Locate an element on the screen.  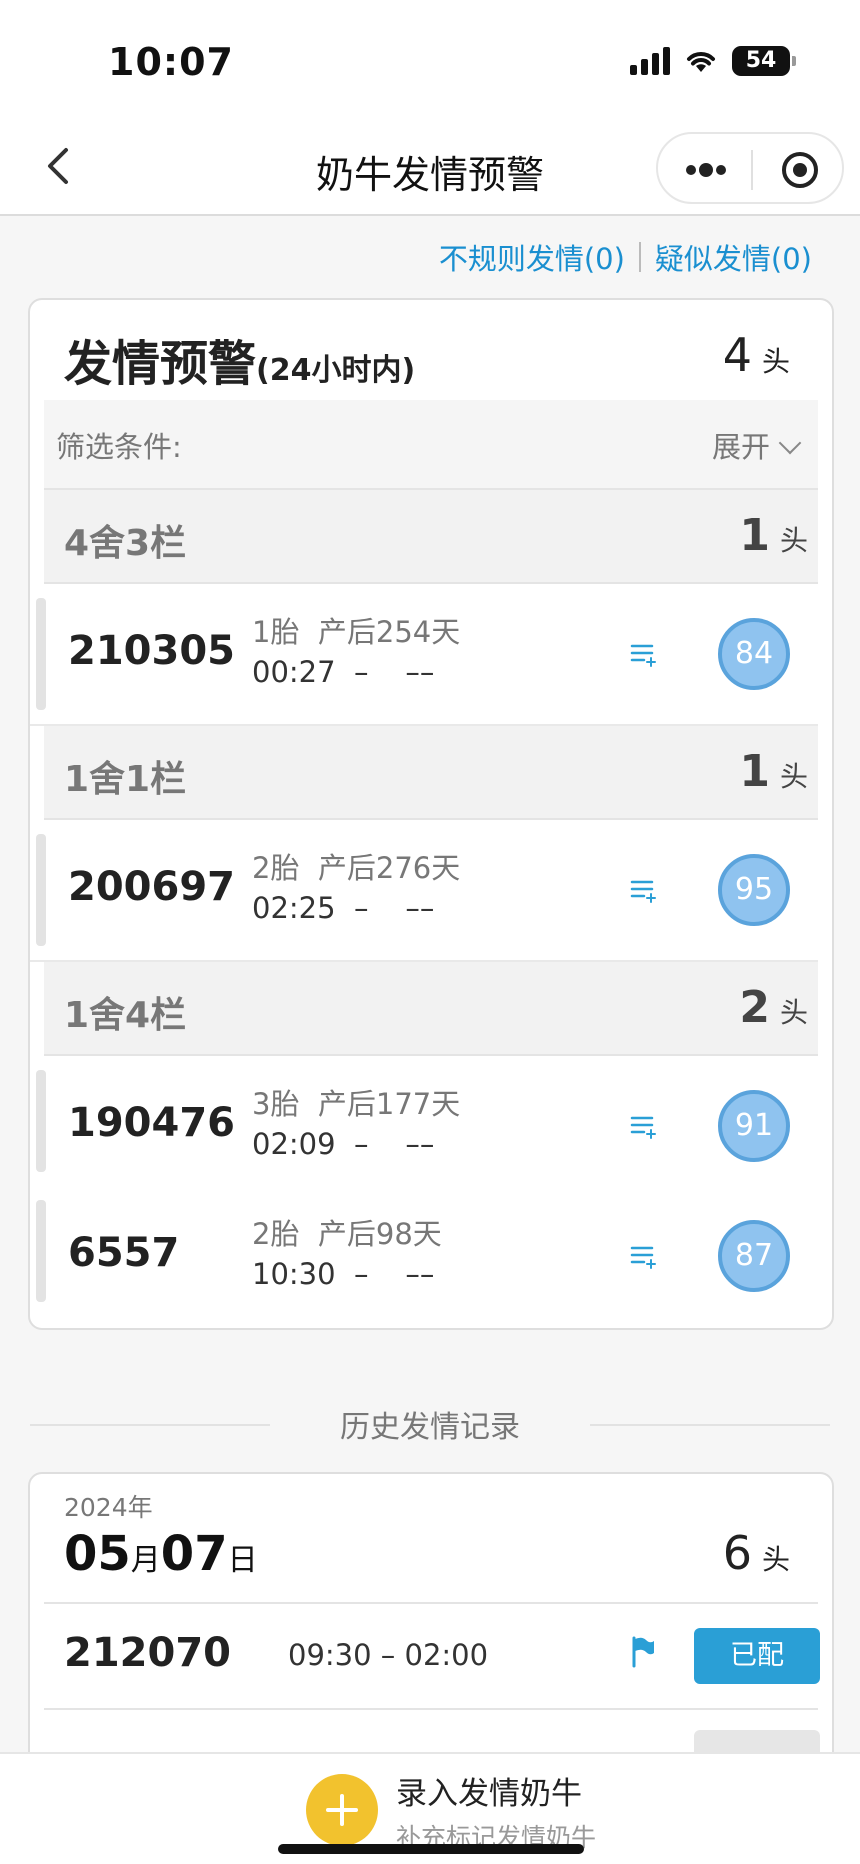
suspected-estrus-link: 疑似发情(0) is located at coordinates (733, 257).